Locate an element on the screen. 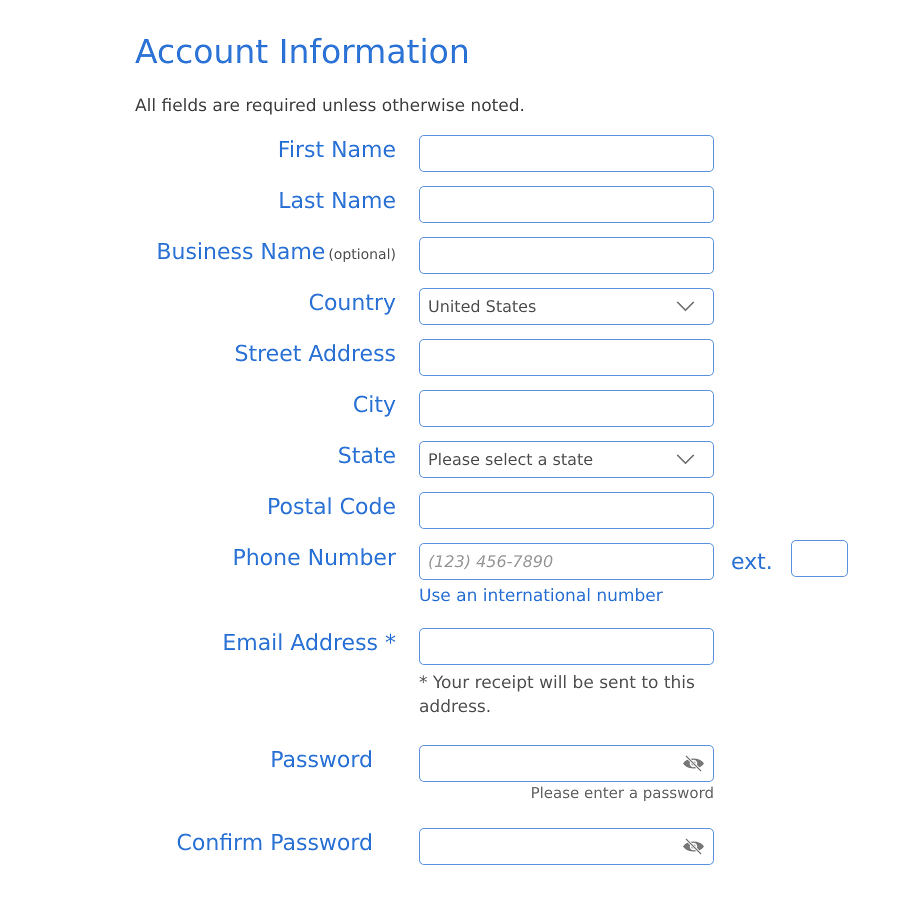  field-label: Phone Number is located at coordinates (314, 558).